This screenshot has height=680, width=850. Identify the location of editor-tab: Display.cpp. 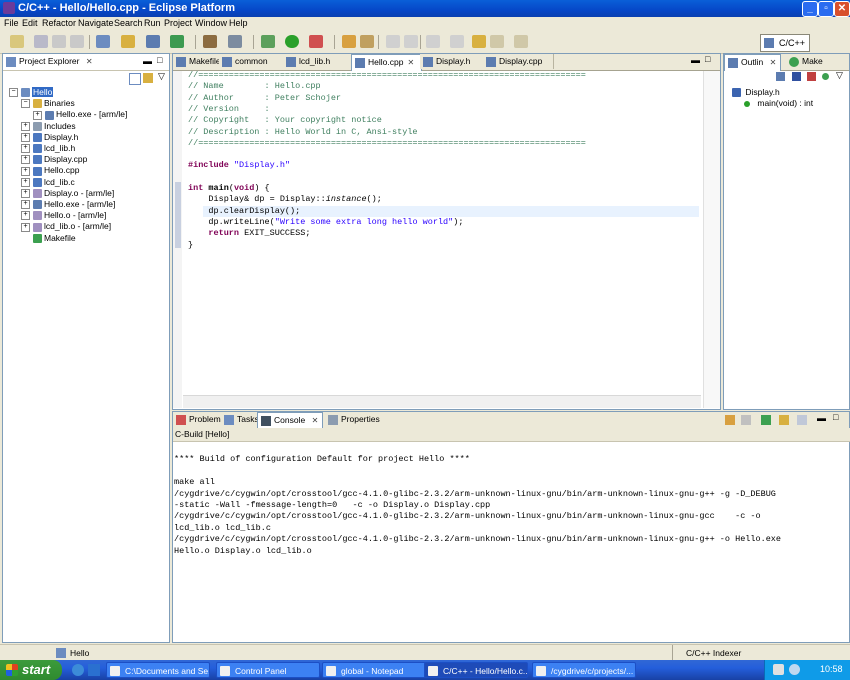
(518, 61).